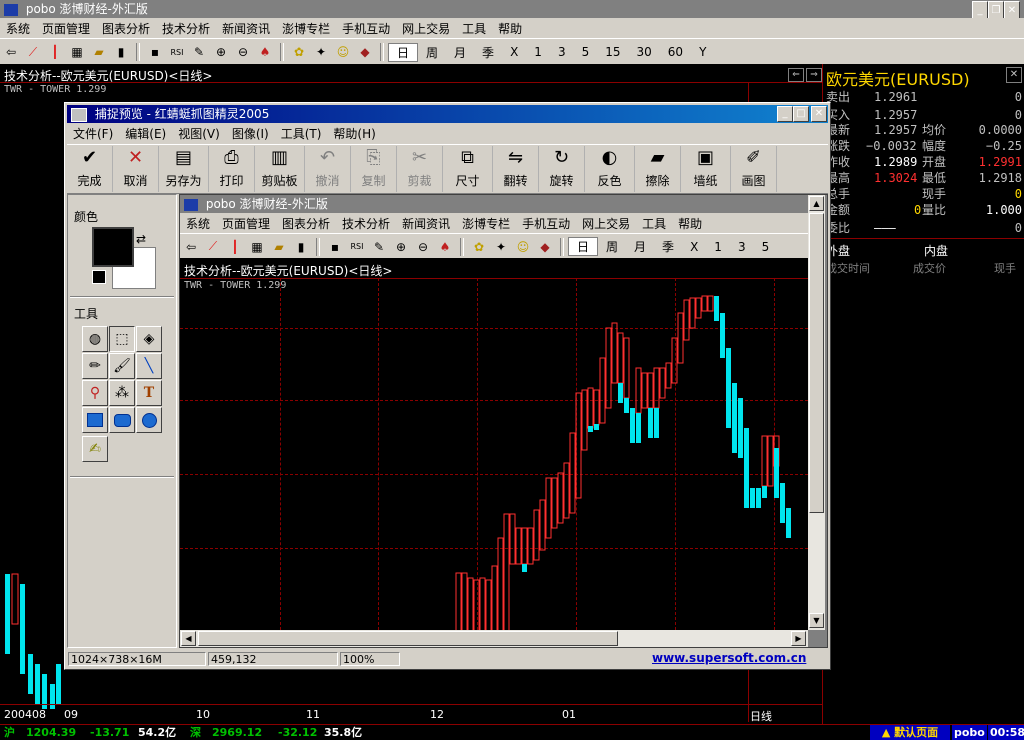  Describe the element at coordinates (562, 169) in the screenshot. I see `rotate-button: ↻ 旋转` at that location.